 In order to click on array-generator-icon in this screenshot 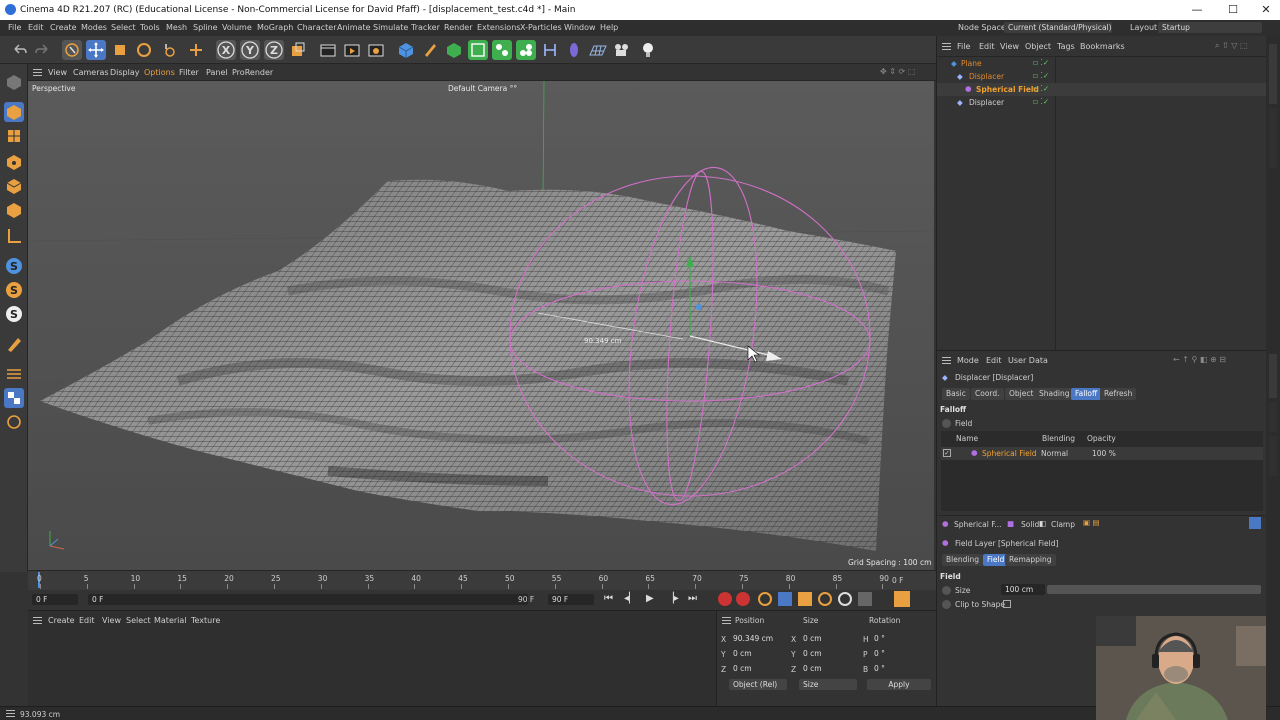, I will do `click(478, 50)`.